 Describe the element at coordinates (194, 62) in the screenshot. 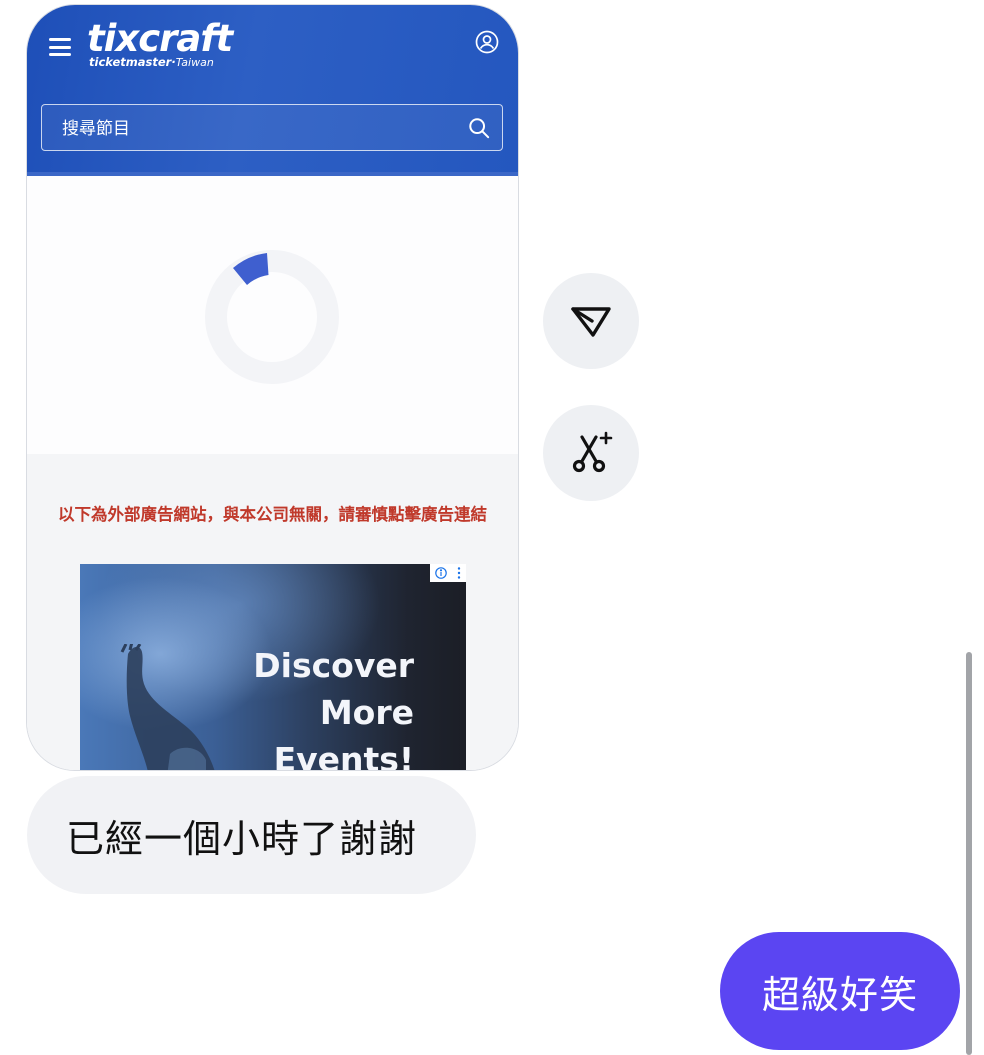

I see `logo-sub-region: Taiwan` at that location.